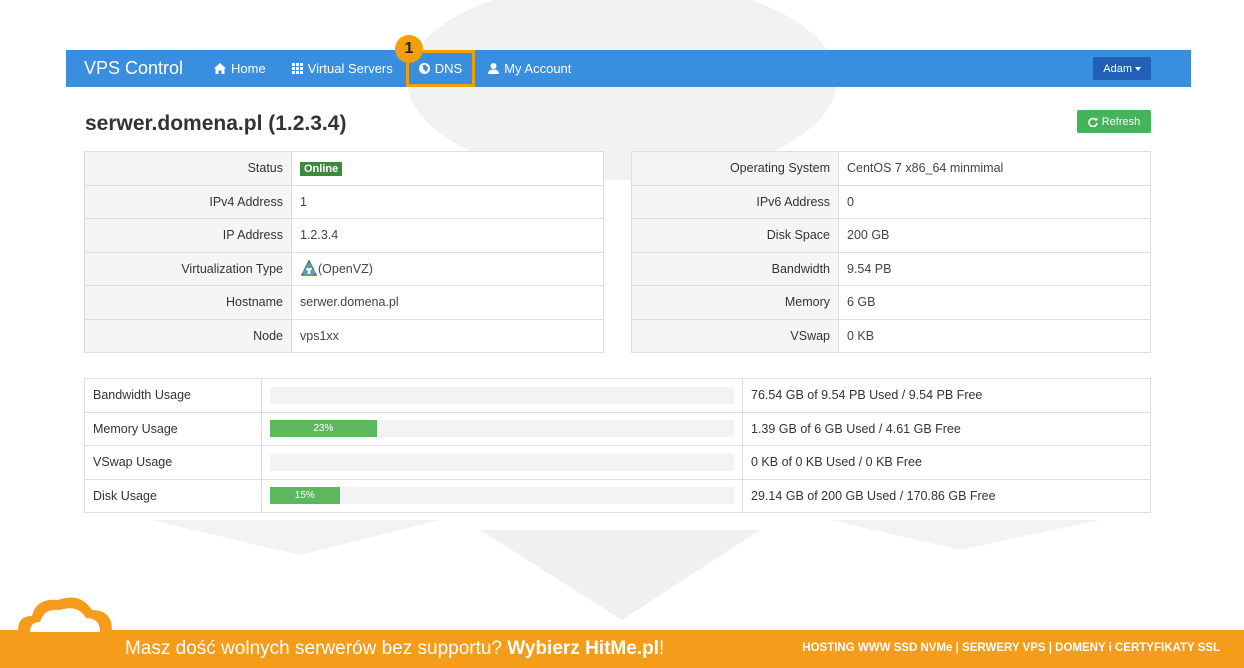 Image resolution: width=1244 pixels, height=668 pixels. What do you see at coordinates (1093, 122) in the screenshot?
I see `refresh-icon` at bounding box center [1093, 122].